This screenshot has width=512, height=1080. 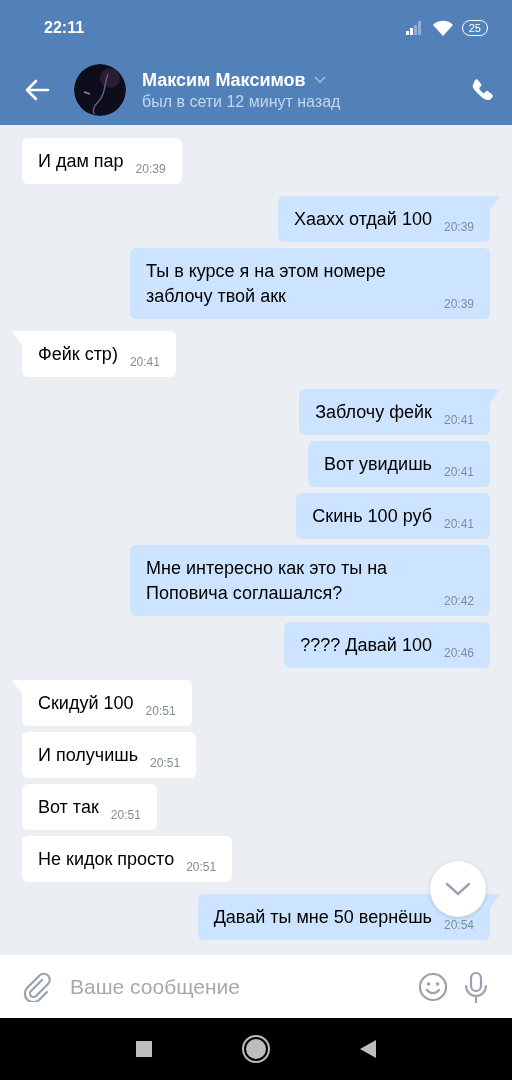 I want to click on message-time: 20:46, so click(x=458, y=653).